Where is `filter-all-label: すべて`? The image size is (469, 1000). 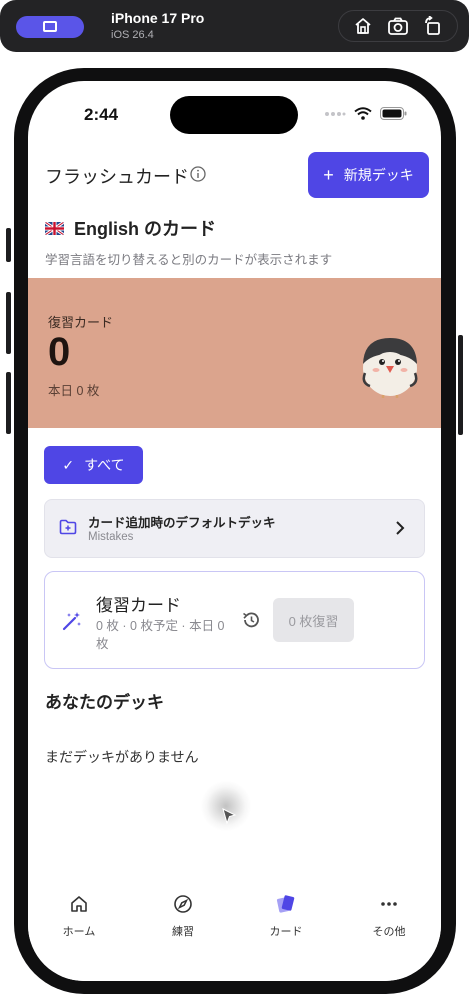
filter-all-label: すべて is located at coordinates (104, 465).